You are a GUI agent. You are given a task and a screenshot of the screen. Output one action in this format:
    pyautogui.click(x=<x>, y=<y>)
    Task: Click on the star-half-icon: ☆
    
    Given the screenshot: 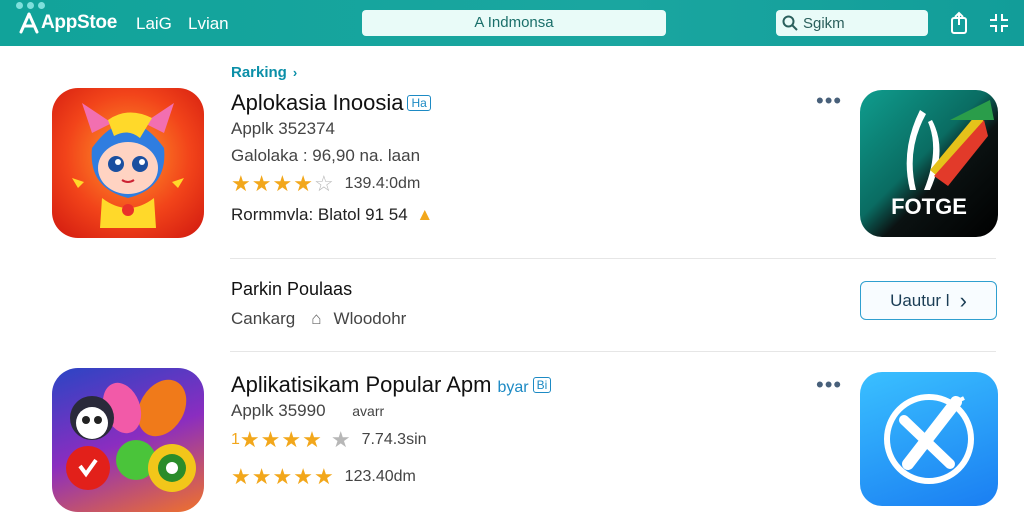 What is the action you would take?
    pyautogui.click(x=323, y=183)
    